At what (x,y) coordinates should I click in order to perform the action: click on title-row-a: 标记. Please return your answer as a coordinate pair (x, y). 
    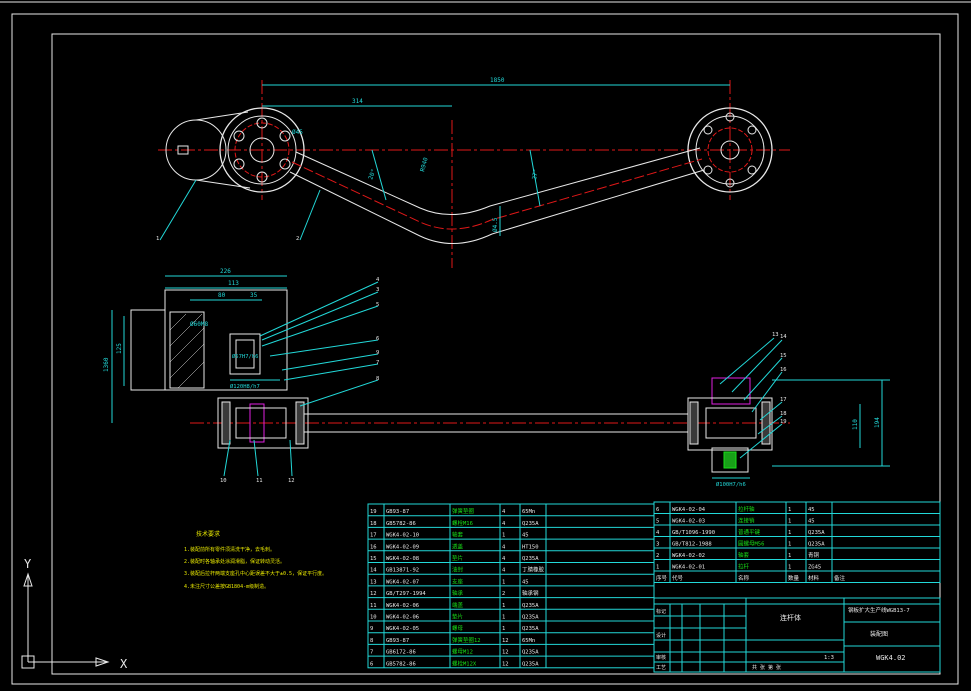
    Looking at the image, I should click on (661, 611).